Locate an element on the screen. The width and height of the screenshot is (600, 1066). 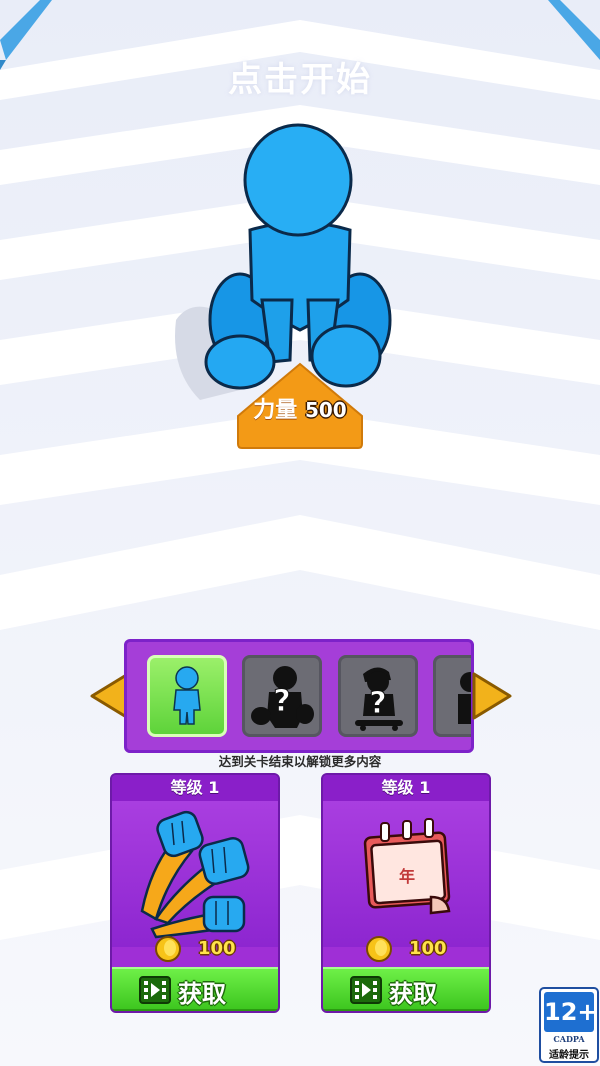
age-rating-tip: 适龄提示 is located at coordinates (569, 1055).